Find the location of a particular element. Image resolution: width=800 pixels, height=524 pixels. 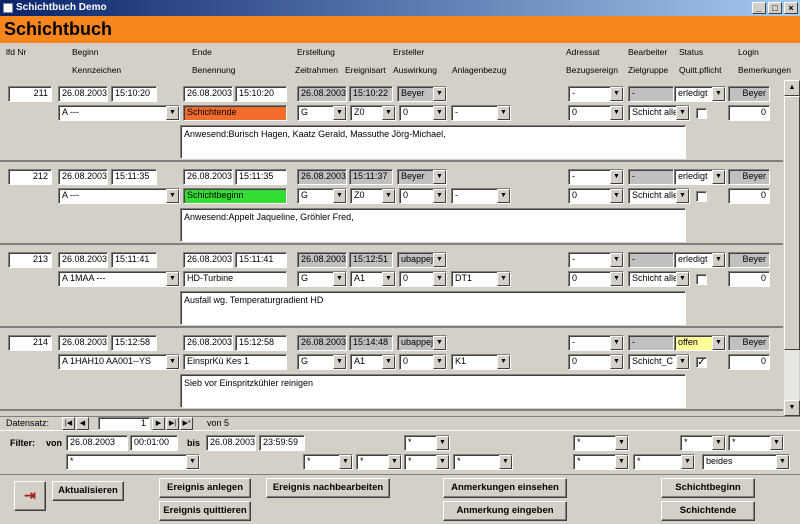

record-memo: Ausfall wg. Temperaturgradient HD is located at coordinates (433, 308).